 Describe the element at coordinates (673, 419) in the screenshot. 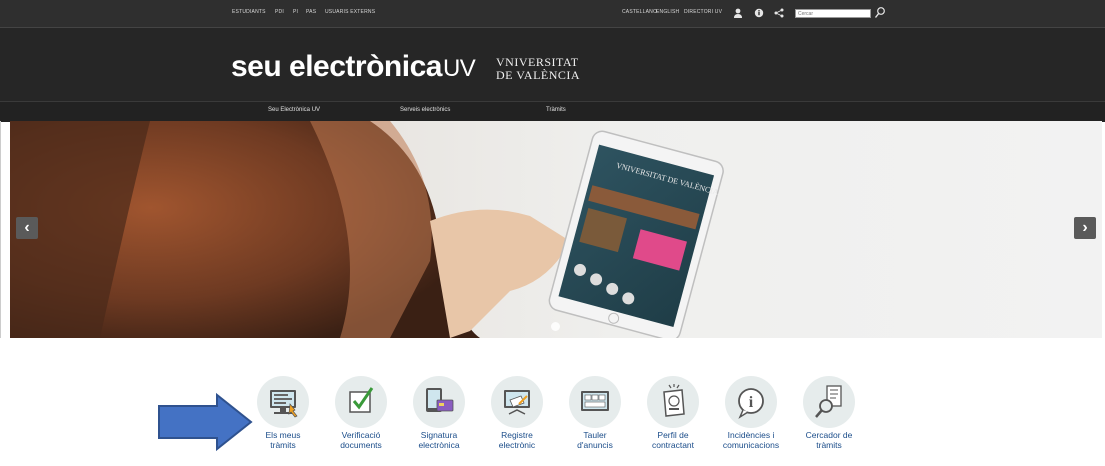

I see `service-tile-perfil-contractant: Perfil de contractant` at that location.